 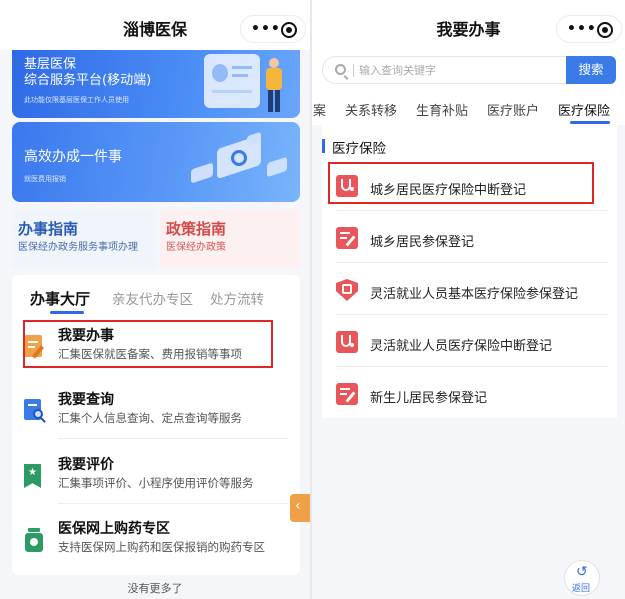 What do you see at coordinates (155, 588) in the screenshot?
I see `no-more-text: 没有更多了` at bounding box center [155, 588].